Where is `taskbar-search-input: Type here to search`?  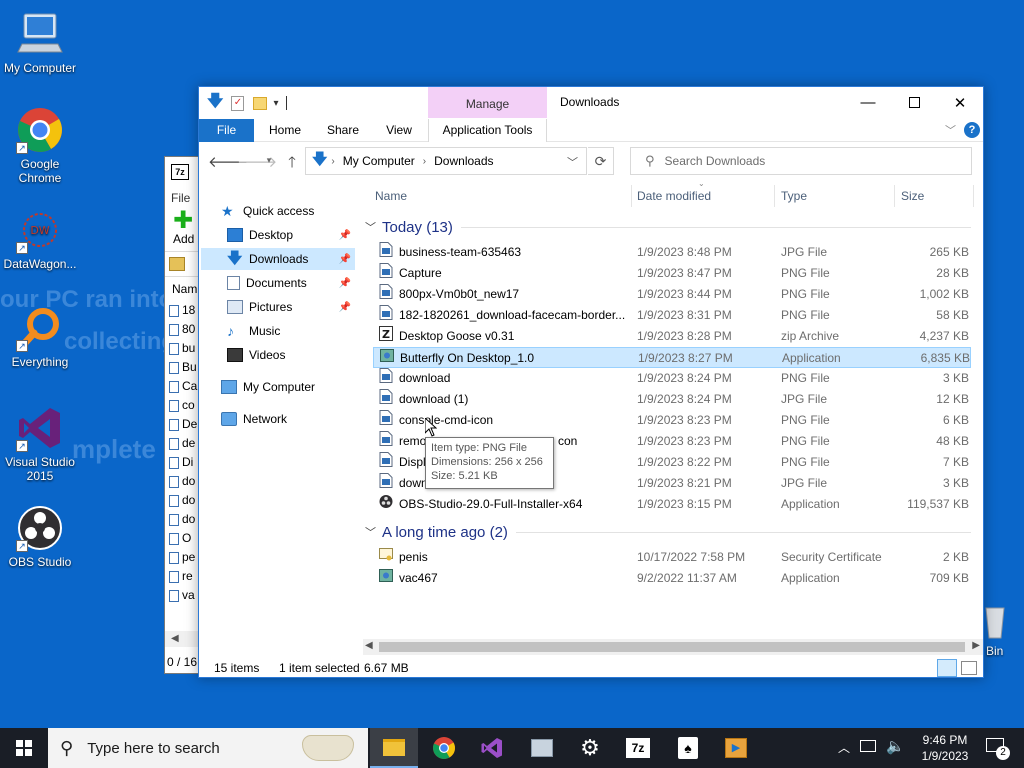 taskbar-search-input: Type here to search is located at coordinates (153, 748).